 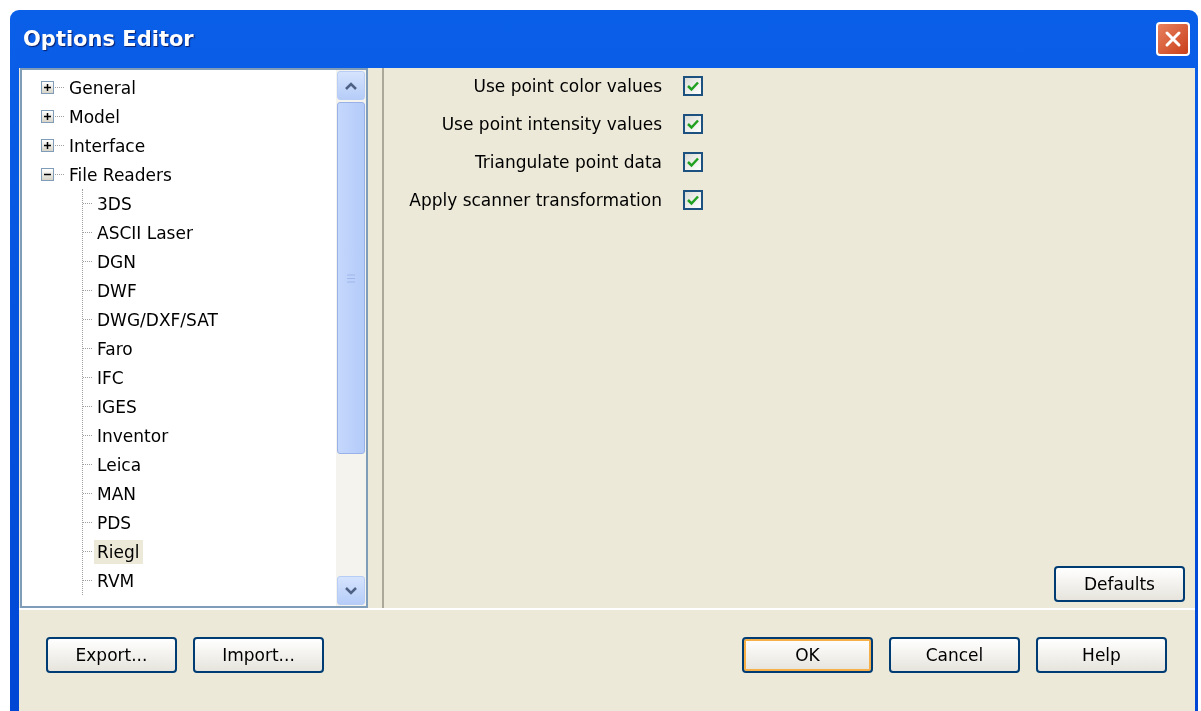 I want to click on scroll-up-button, so click(x=351, y=85).